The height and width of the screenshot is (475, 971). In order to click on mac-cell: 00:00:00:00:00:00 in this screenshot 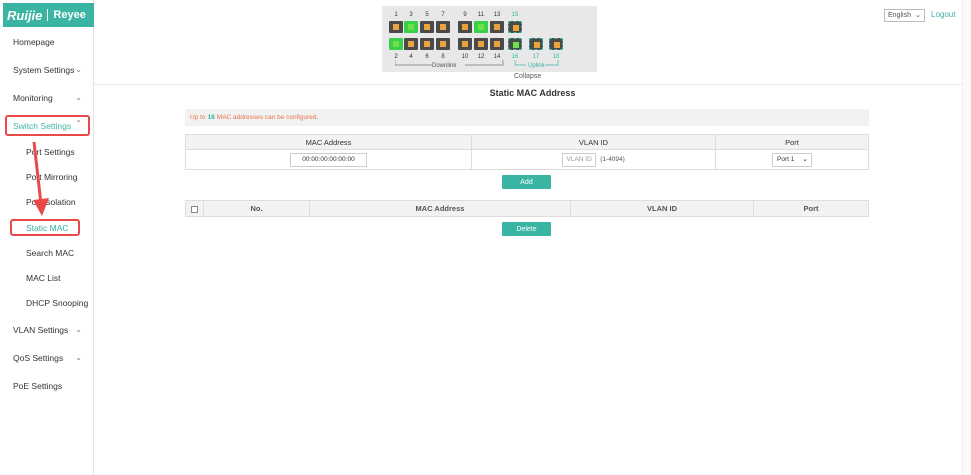, I will do `click(328, 159)`.